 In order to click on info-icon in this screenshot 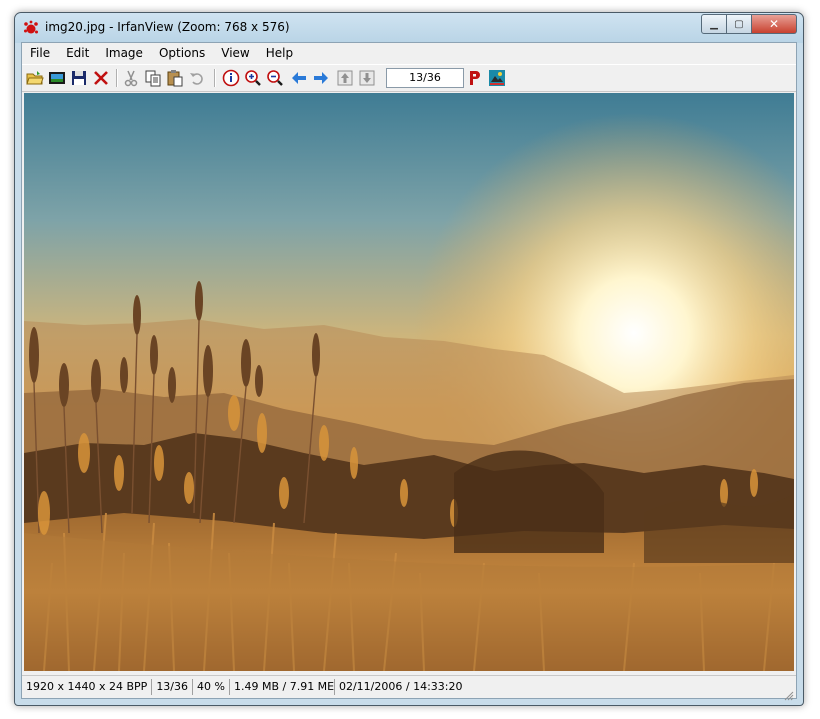, I will do `click(231, 78)`.